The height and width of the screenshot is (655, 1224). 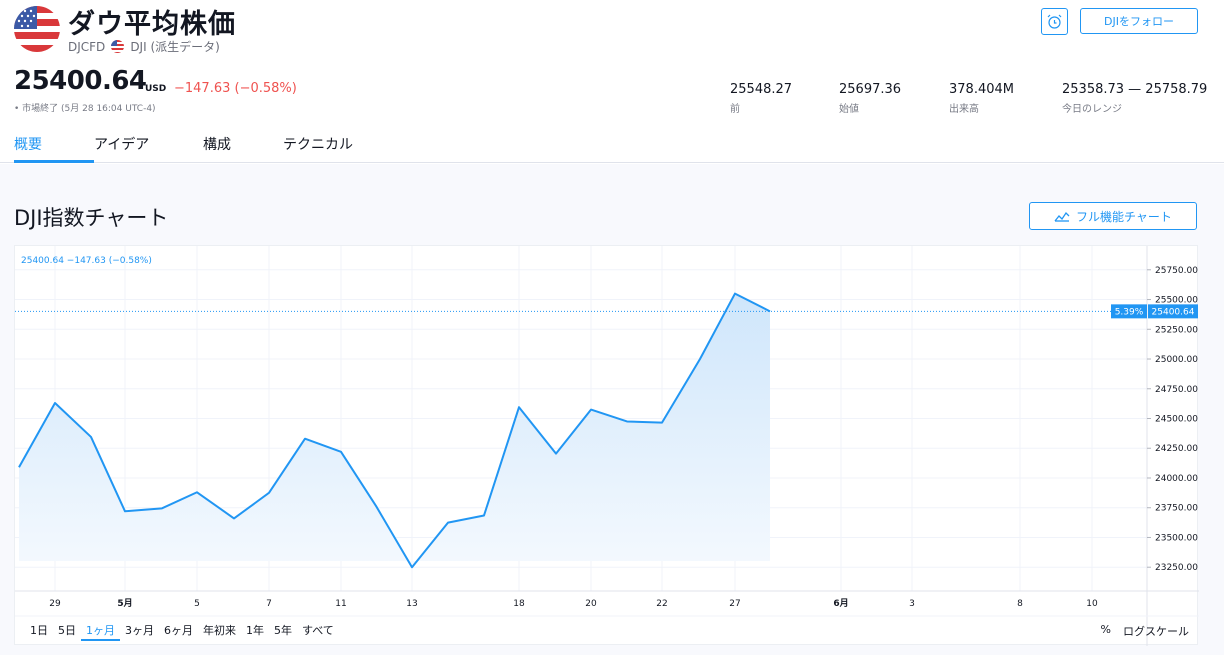 What do you see at coordinates (1135, 89) in the screenshot?
I see `stat-value: 25358.73 — 25758.79` at bounding box center [1135, 89].